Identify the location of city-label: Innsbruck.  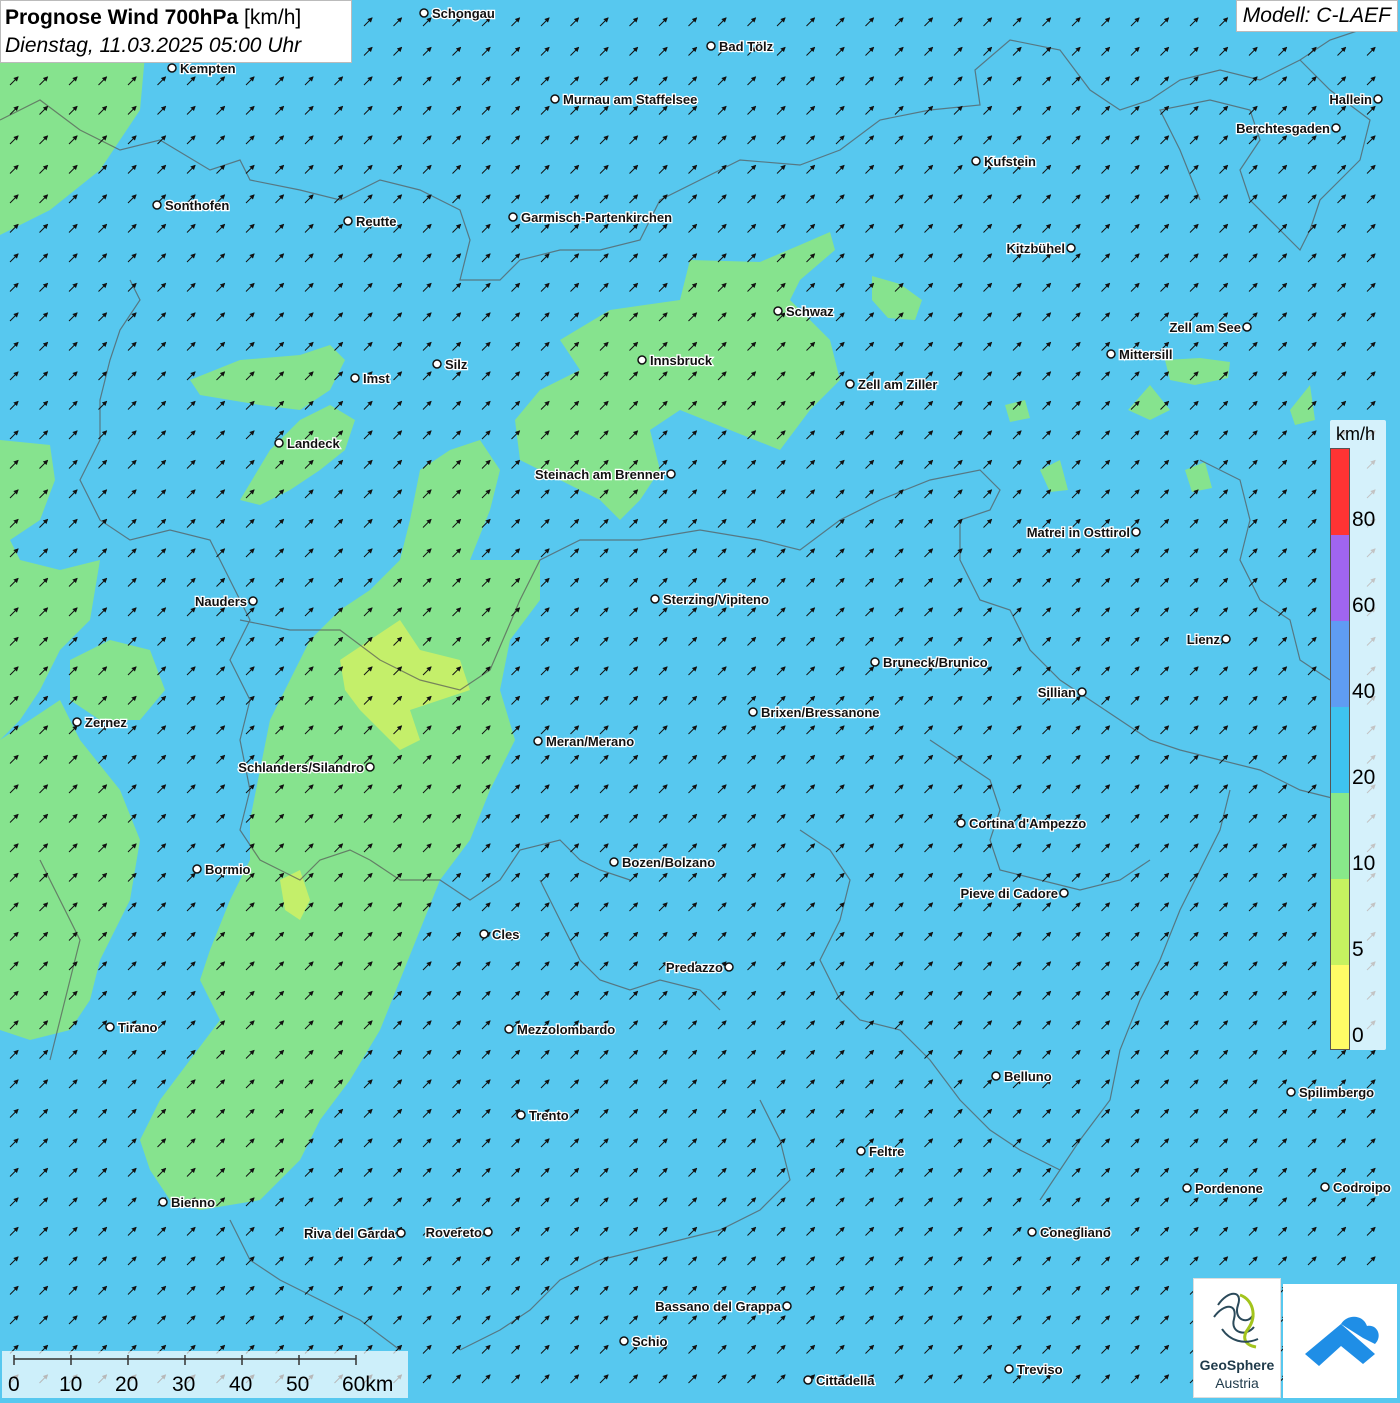
(681, 360).